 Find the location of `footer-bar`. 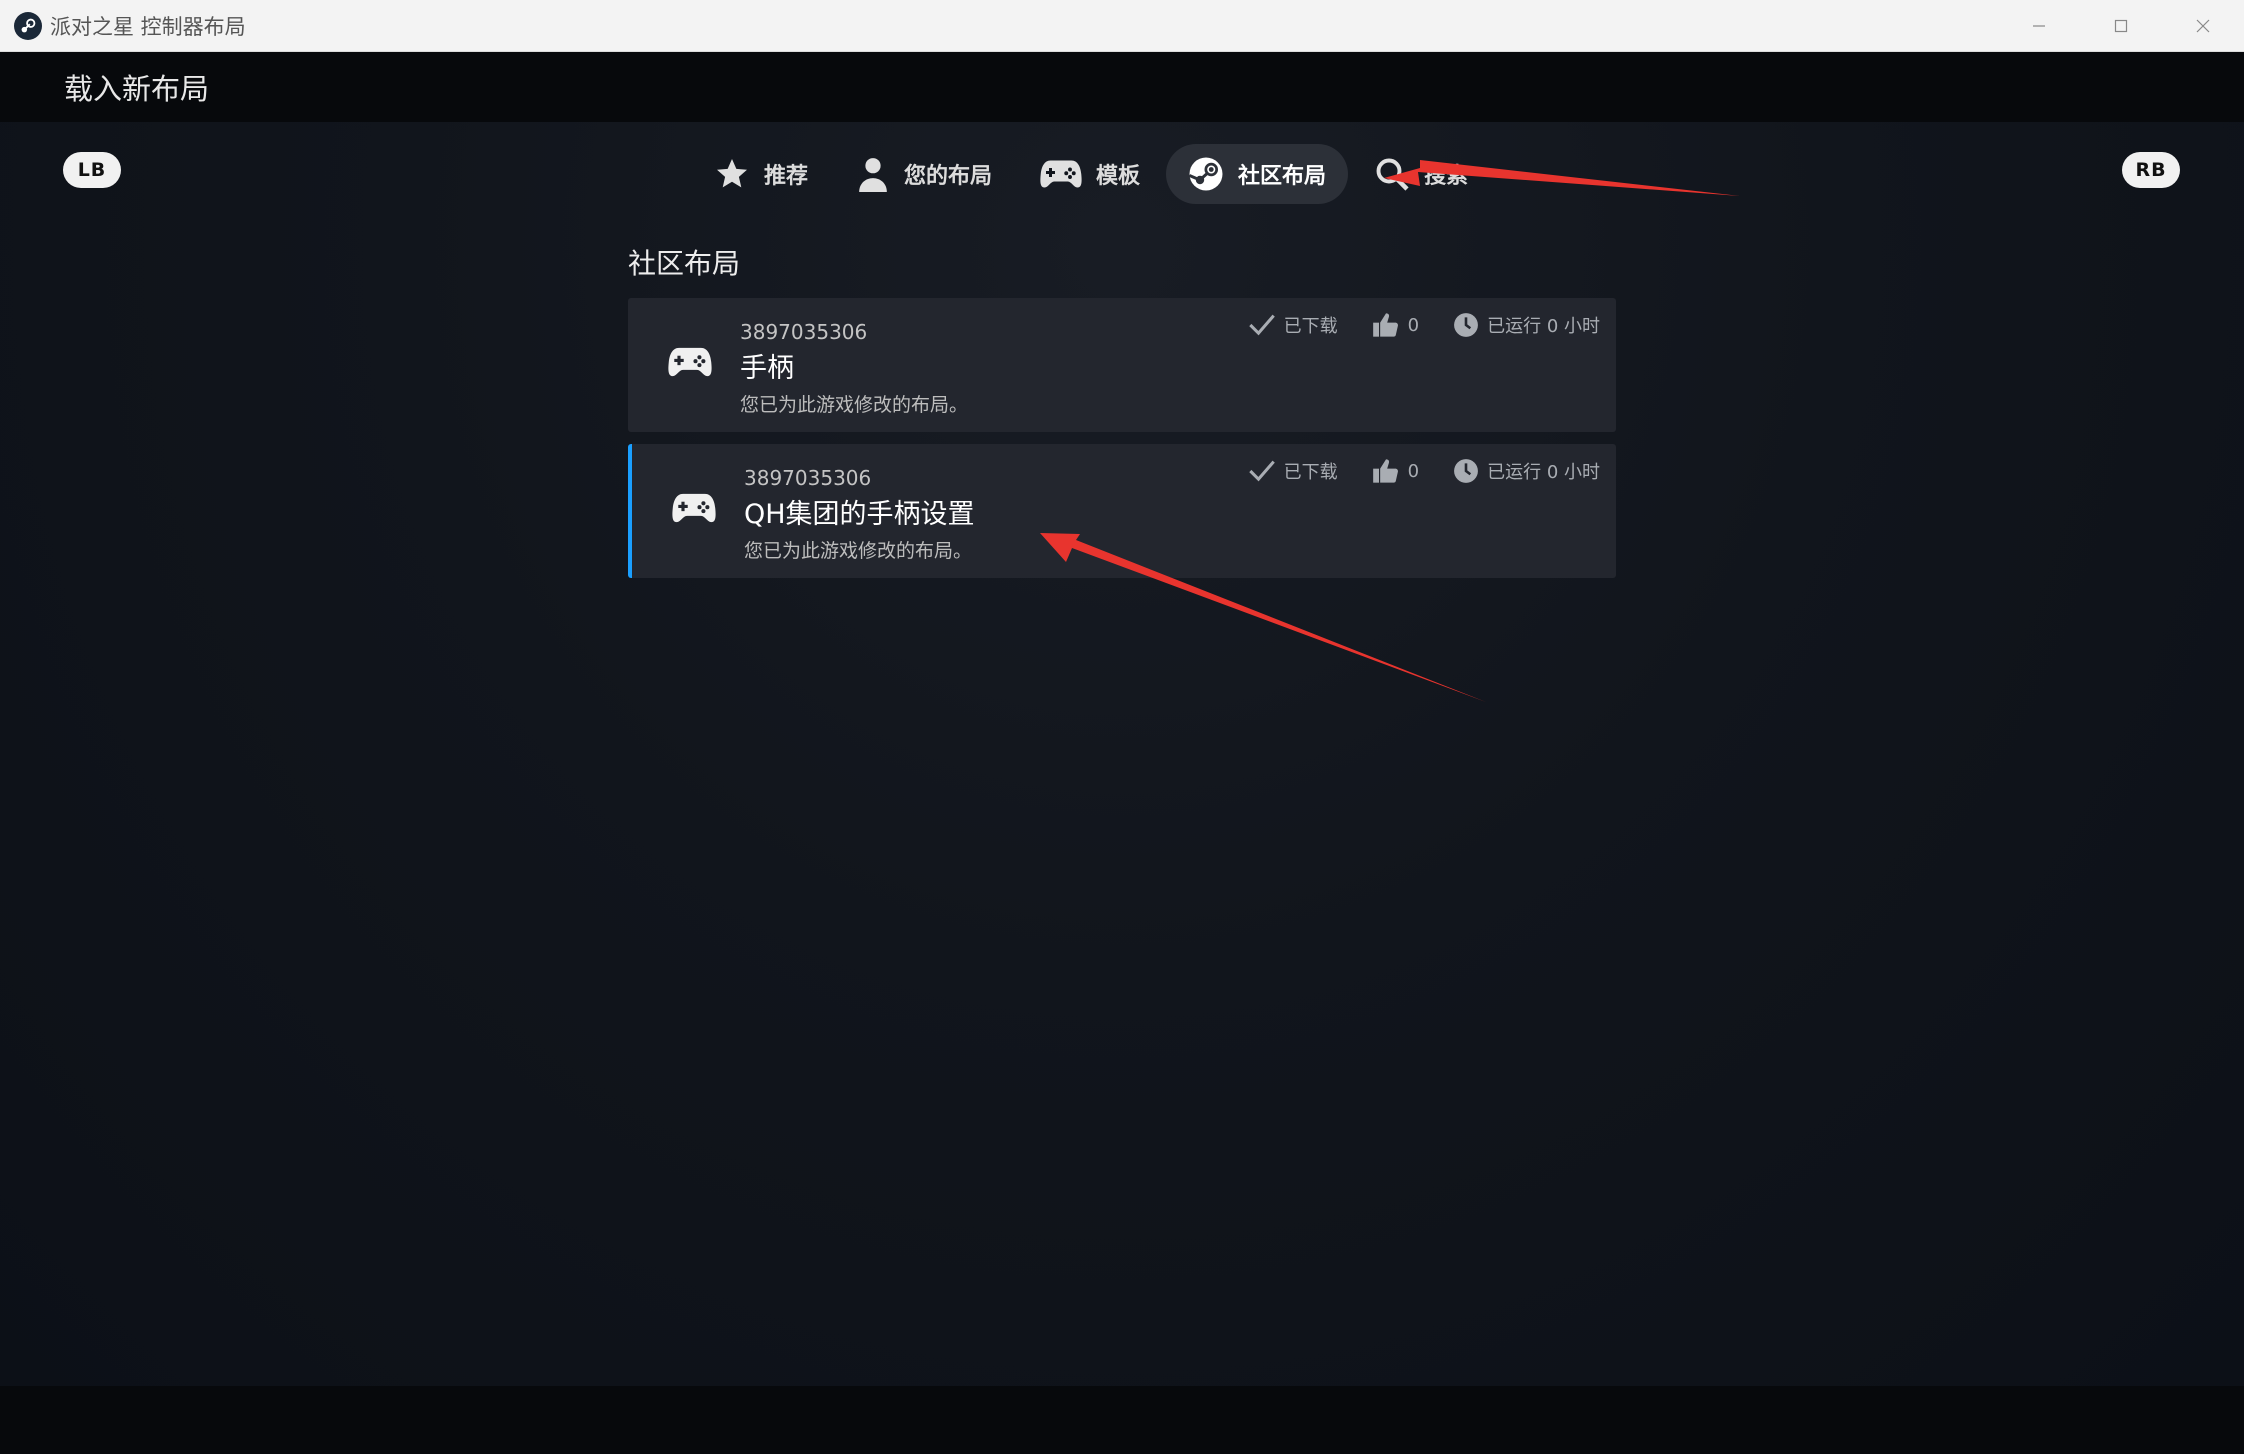

footer-bar is located at coordinates (1122, 1420).